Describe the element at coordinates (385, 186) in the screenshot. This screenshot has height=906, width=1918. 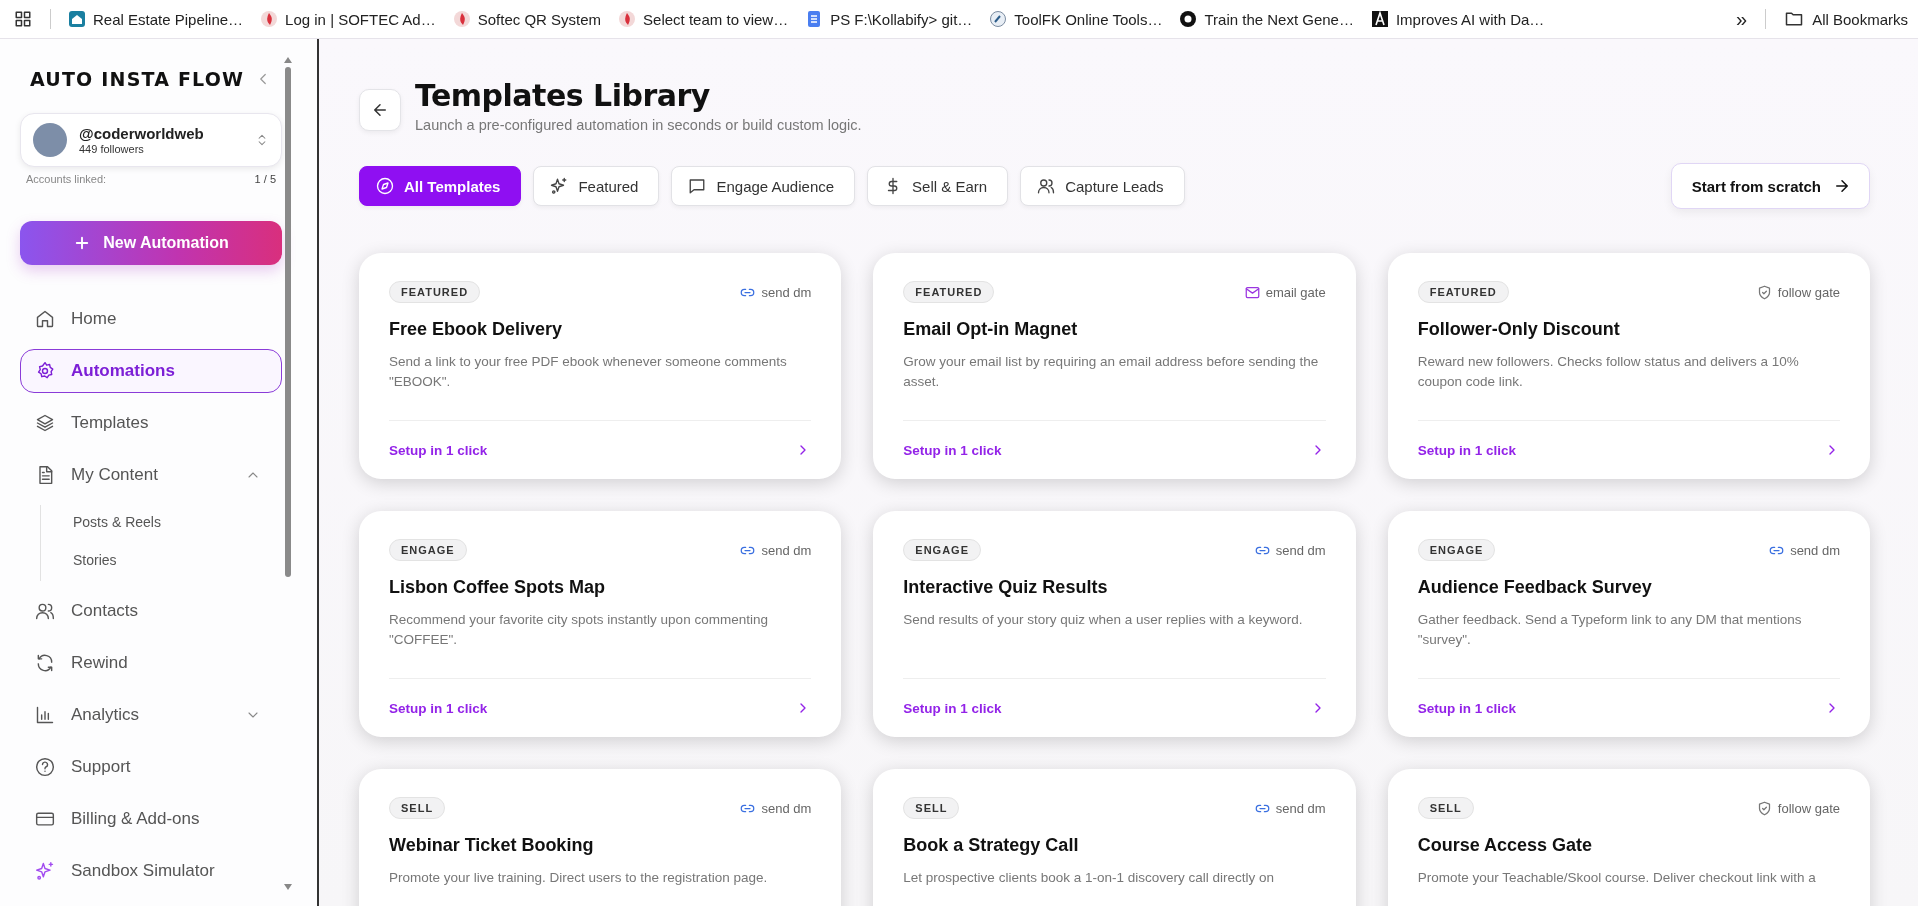
I see `compass-icon` at that location.